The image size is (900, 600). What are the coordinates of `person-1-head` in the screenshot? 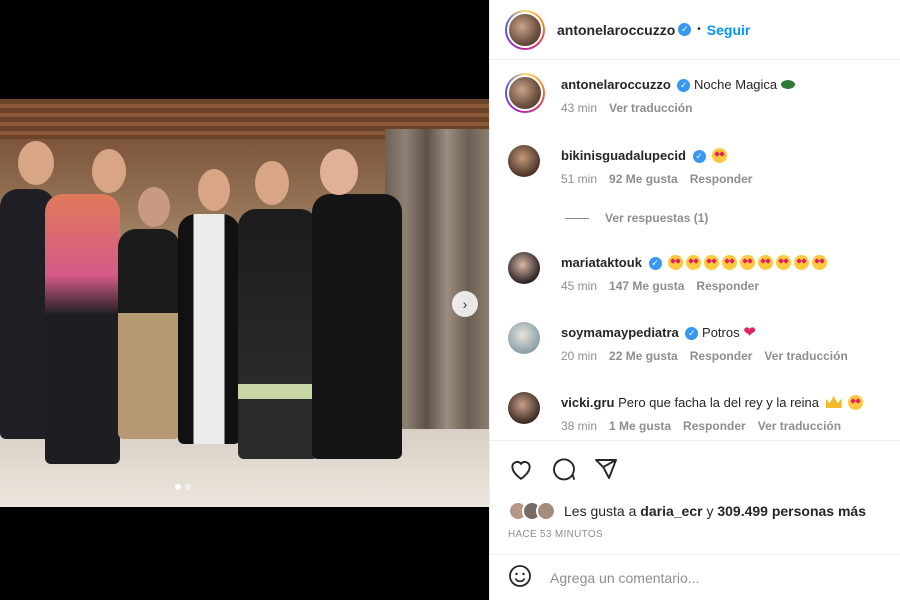 It's located at (36, 163).